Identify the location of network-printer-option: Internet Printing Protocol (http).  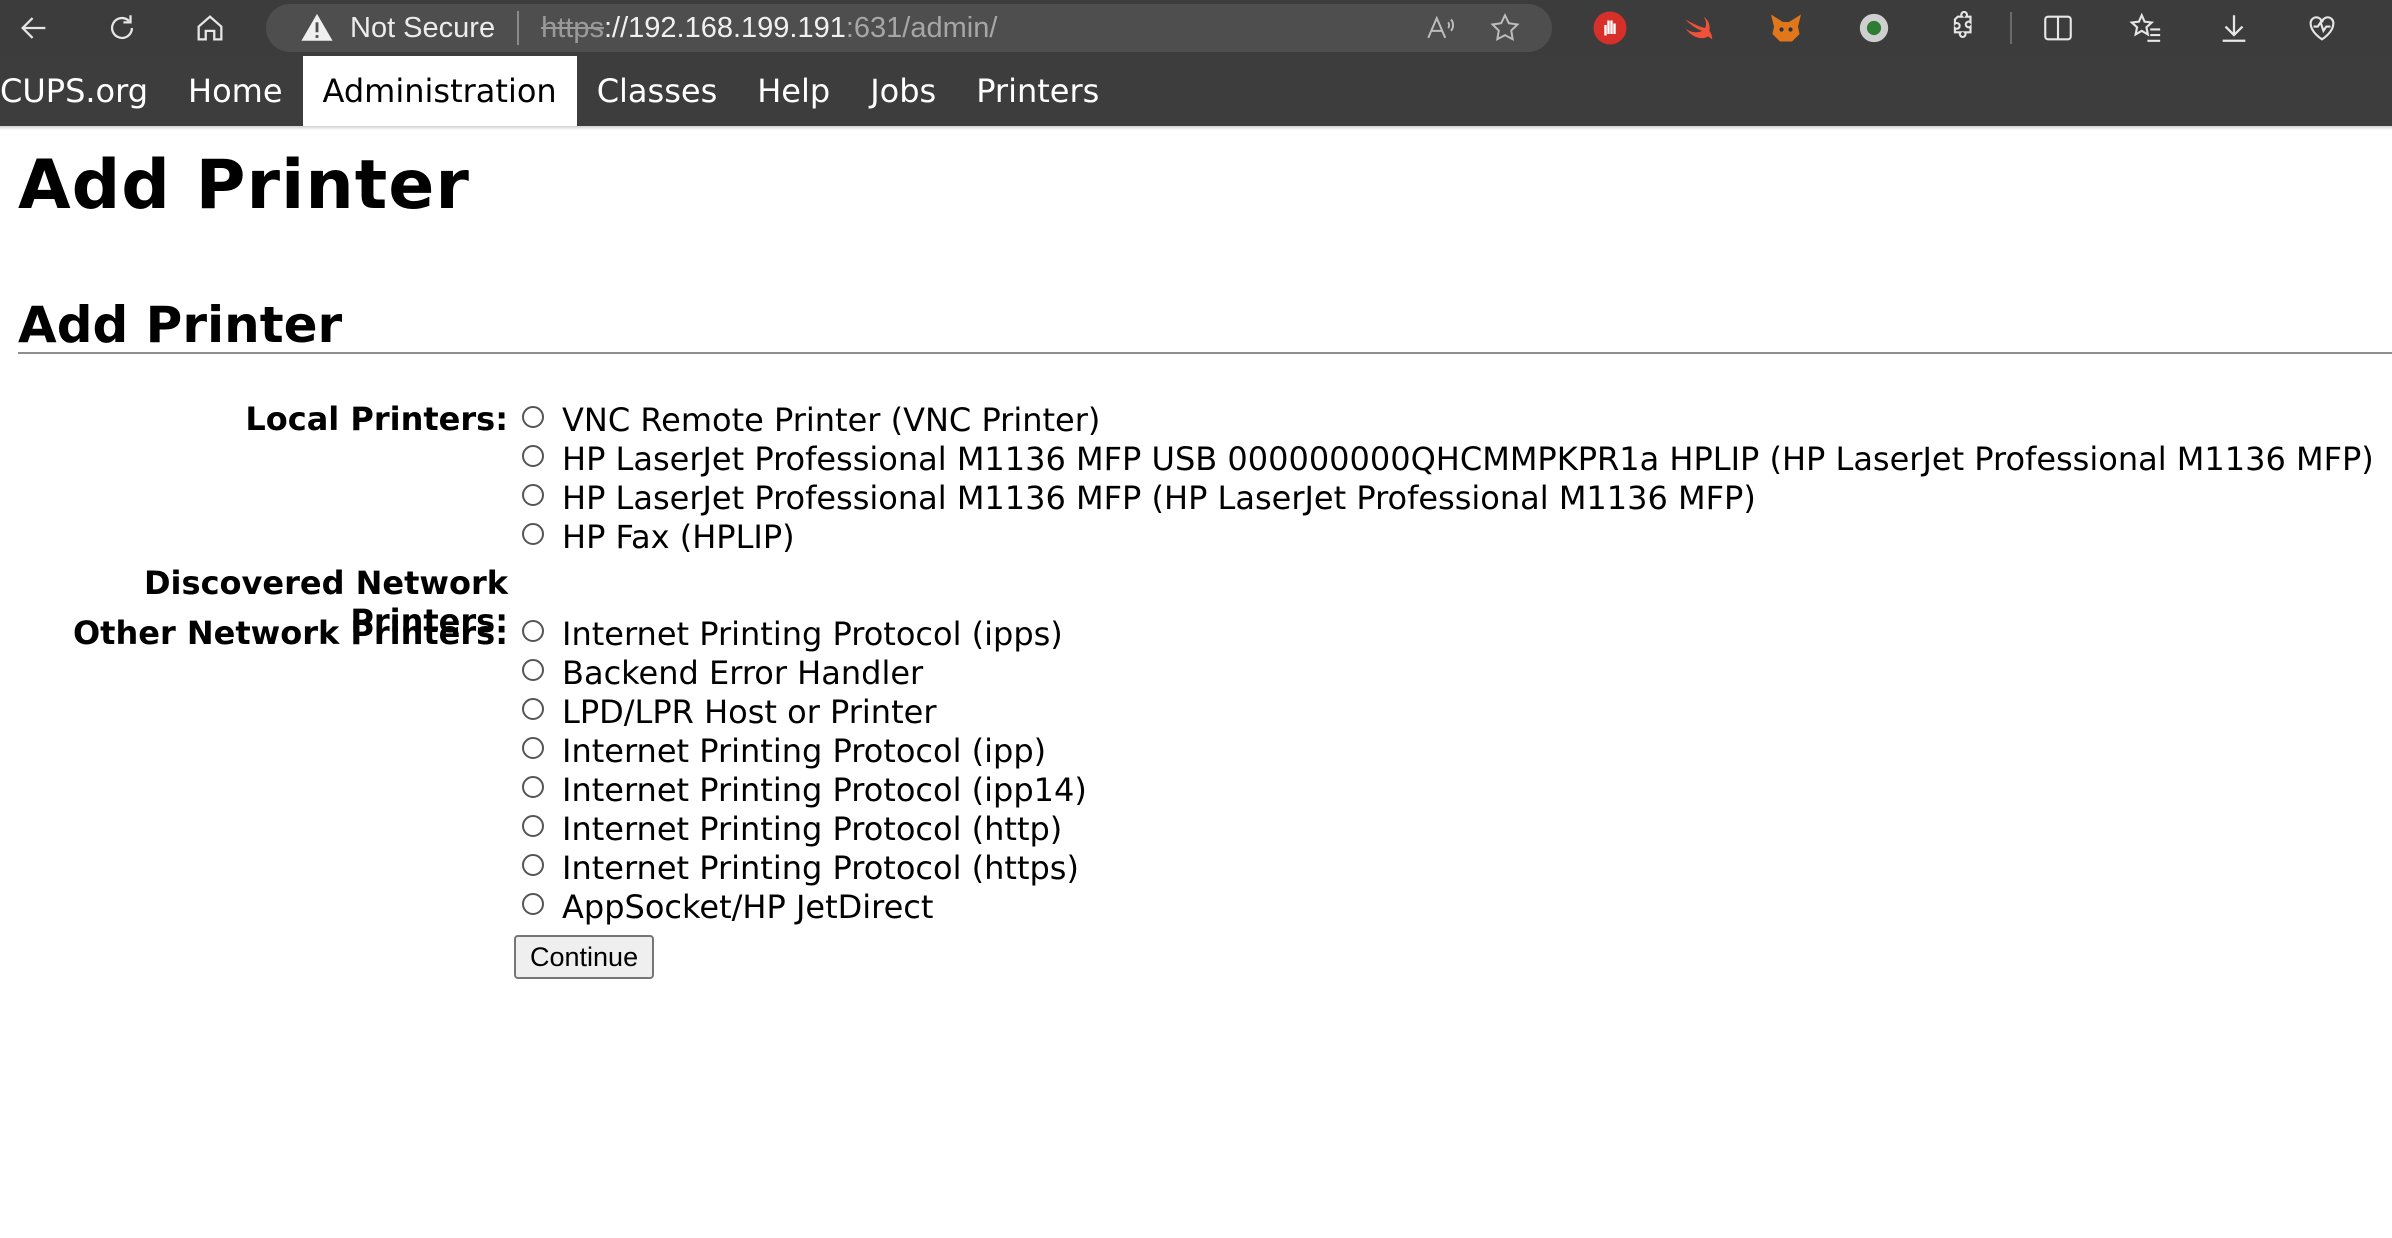
(792, 828).